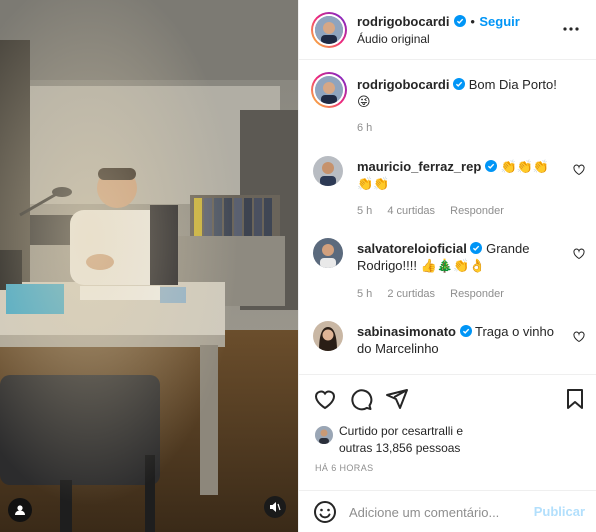  I want to click on caption-body: Bom Dia Porto!, so click(512, 84).